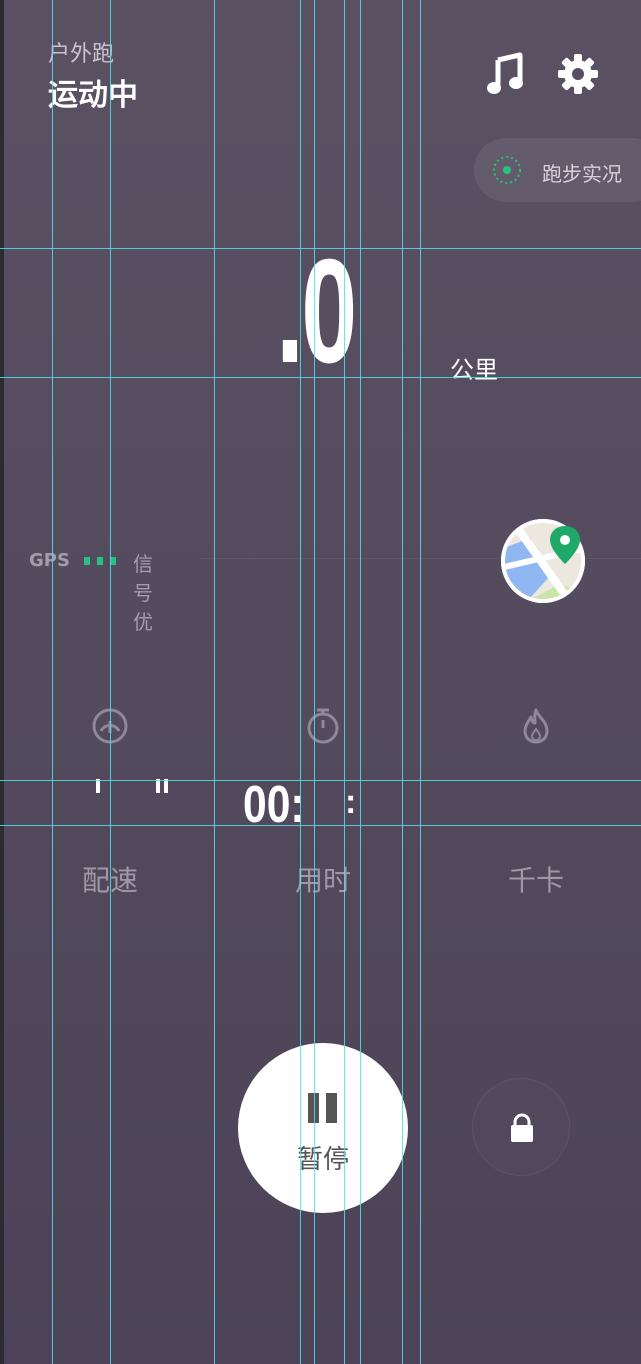  What do you see at coordinates (100, 561) in the screenshot?
I see `gps-signal-icon` at bounding box center [100, 561].